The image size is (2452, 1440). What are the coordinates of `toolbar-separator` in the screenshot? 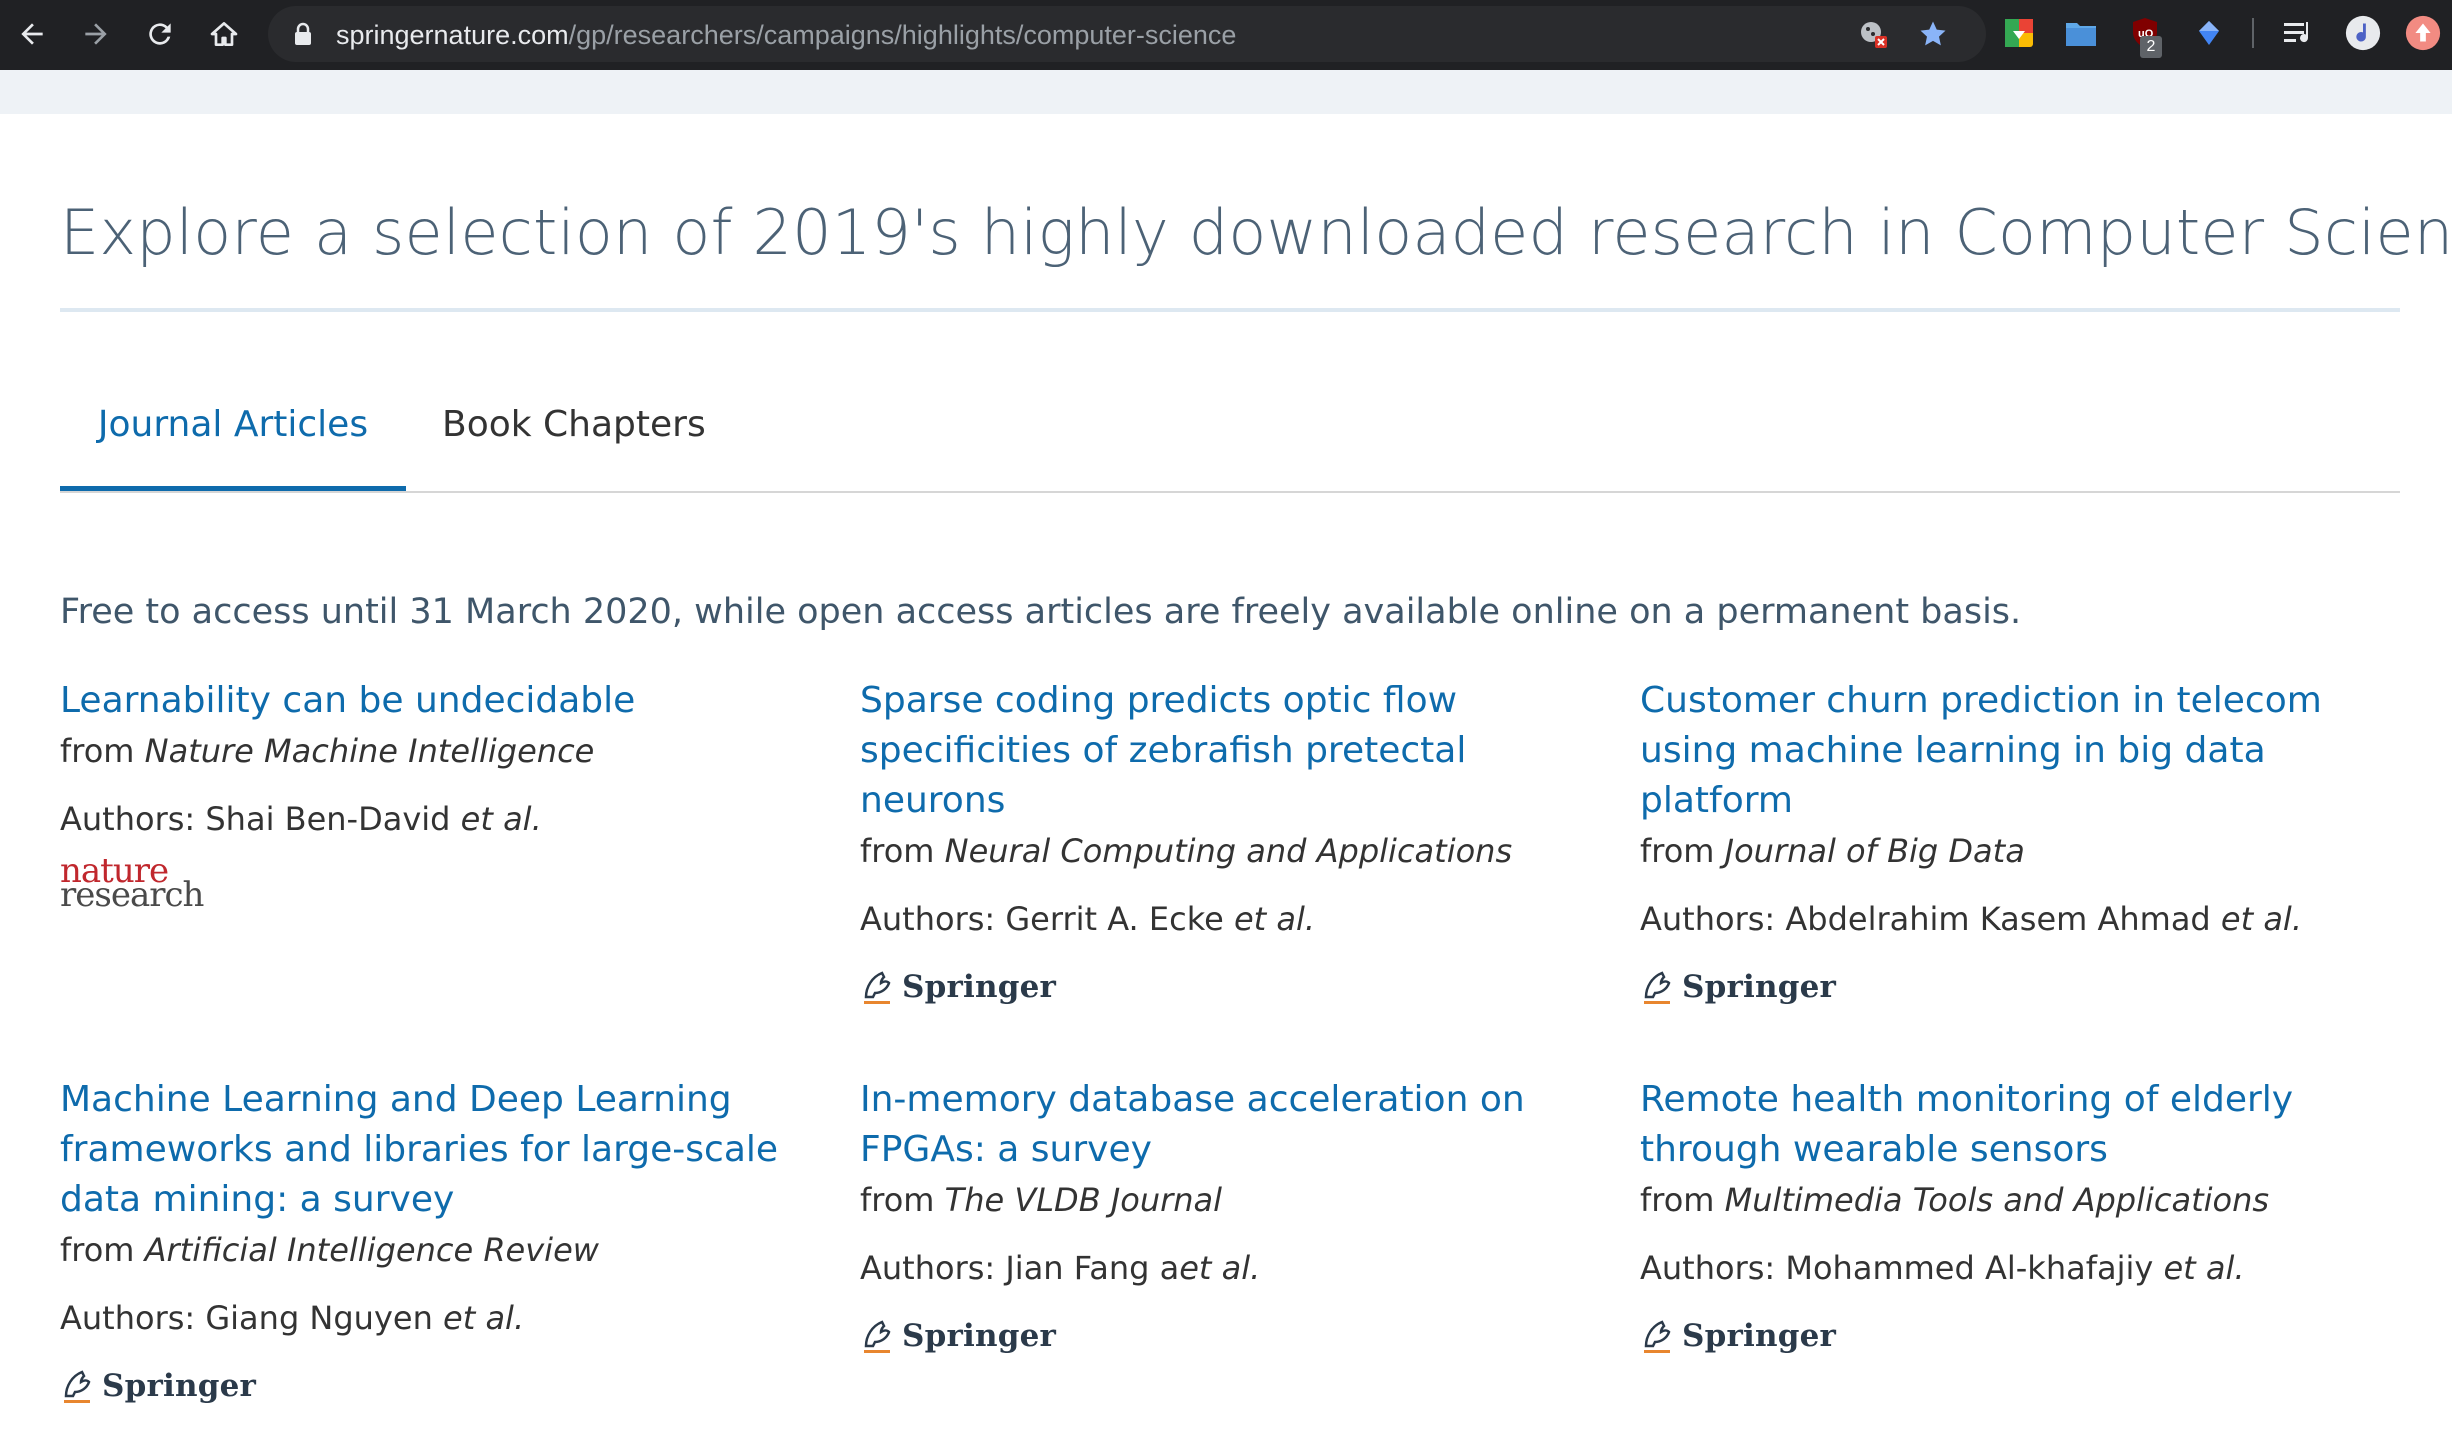 It's located at (2253, 33).